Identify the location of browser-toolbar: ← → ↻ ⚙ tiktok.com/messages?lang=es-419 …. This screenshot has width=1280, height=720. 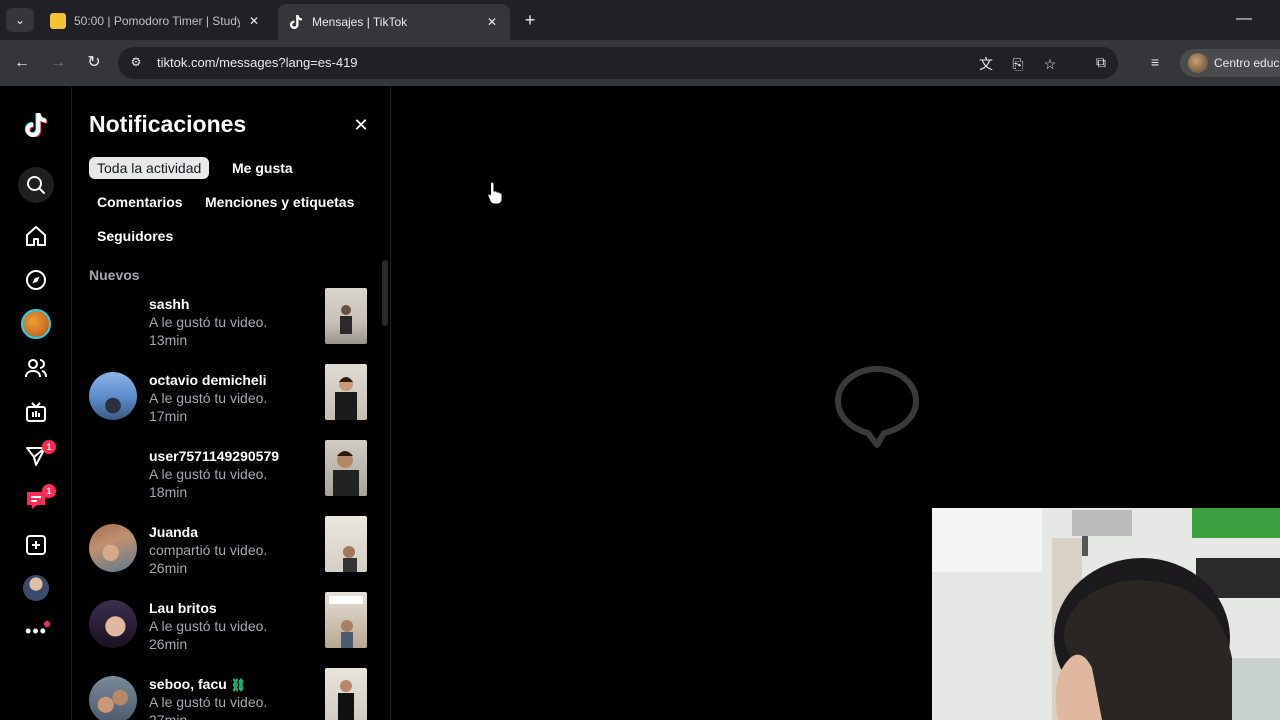
(640, 63).